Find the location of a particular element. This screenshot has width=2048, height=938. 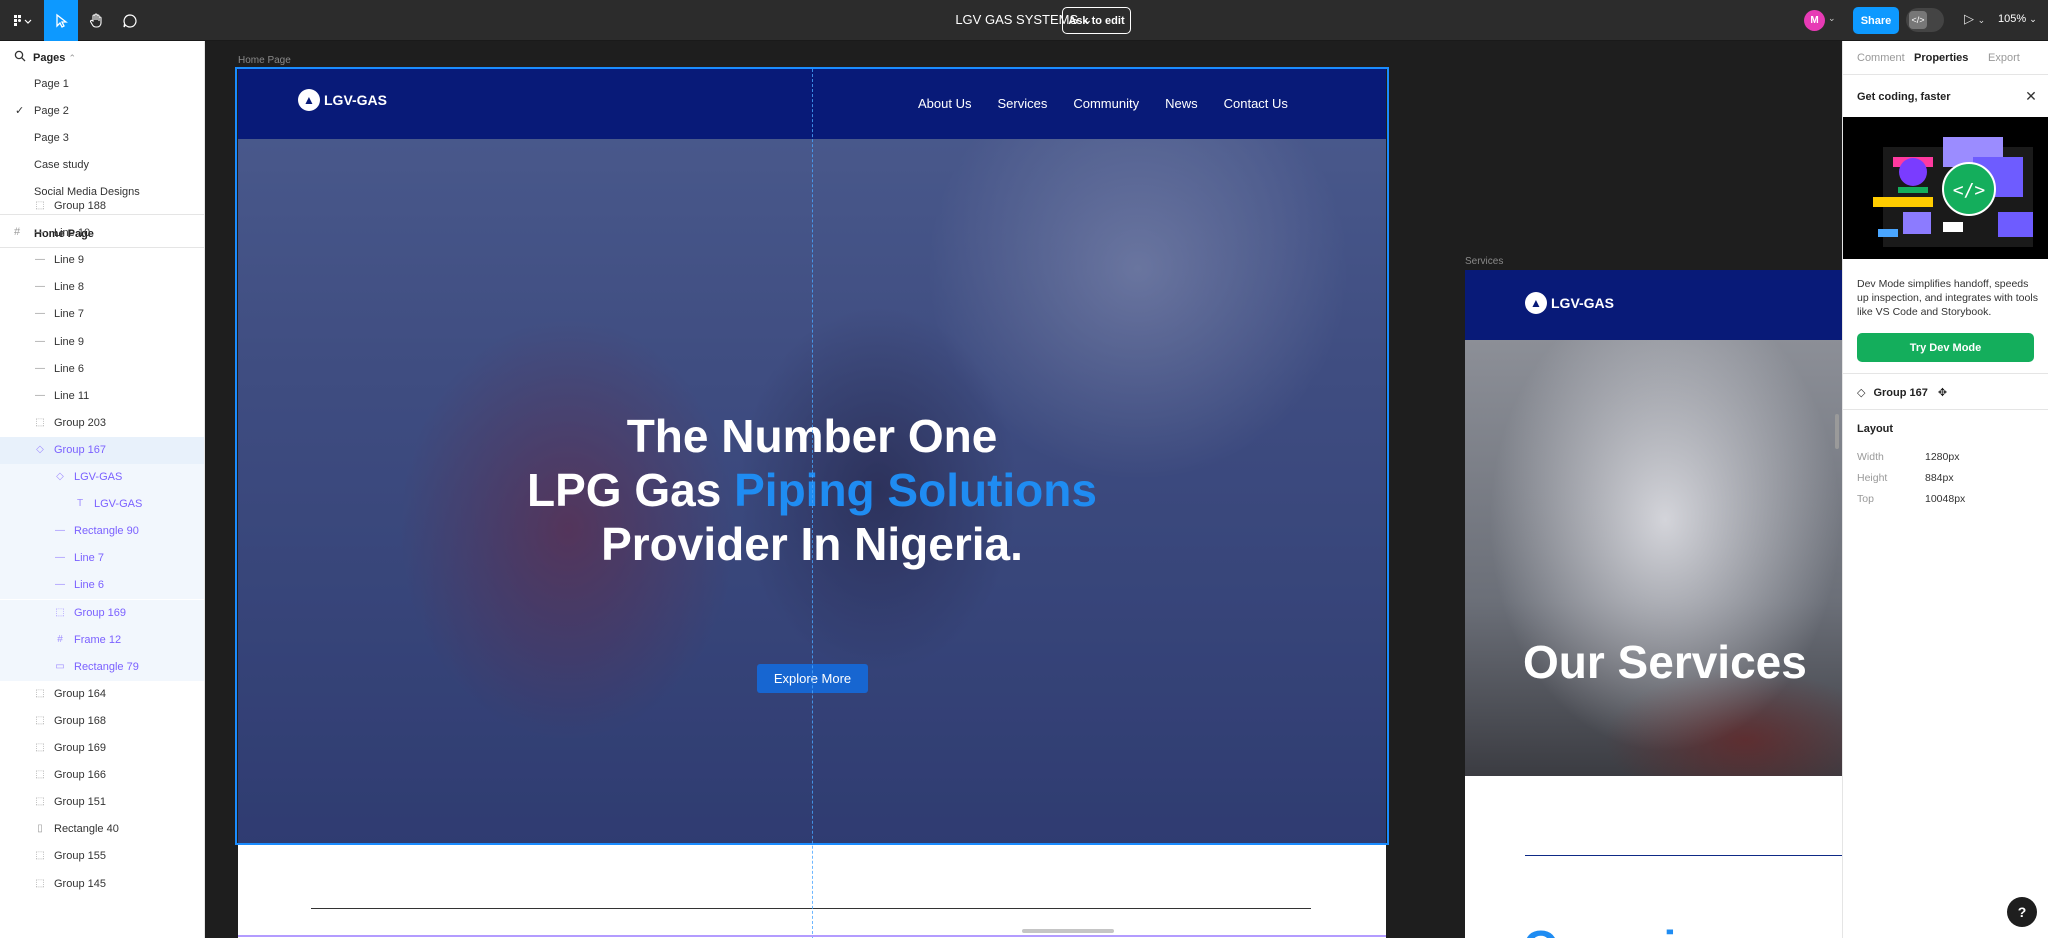

frame-label-services: Services is located at coordinates (1484, 261).